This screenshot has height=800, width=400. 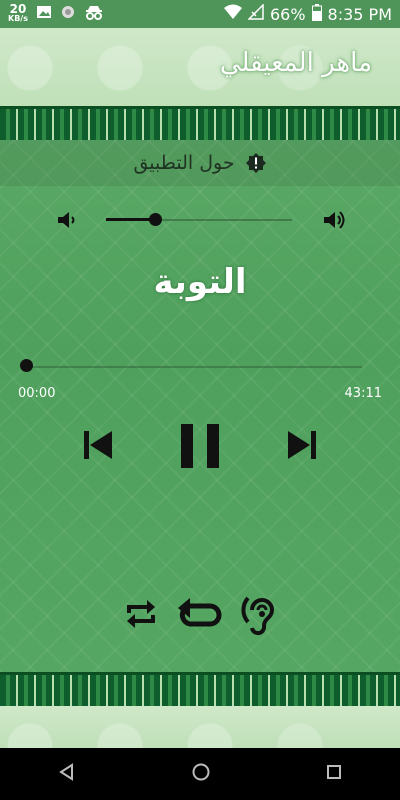 What do you see at coordinates (155, 219) in the screenshot?
I see `volume-slider-thumb` at bounding box center [155, 219].